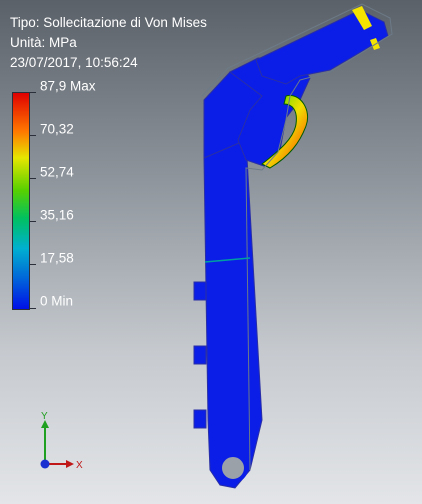  Describe the element at coordinates (57, 258) in the screenshot. I see `legend-label: 17,58` at that location.